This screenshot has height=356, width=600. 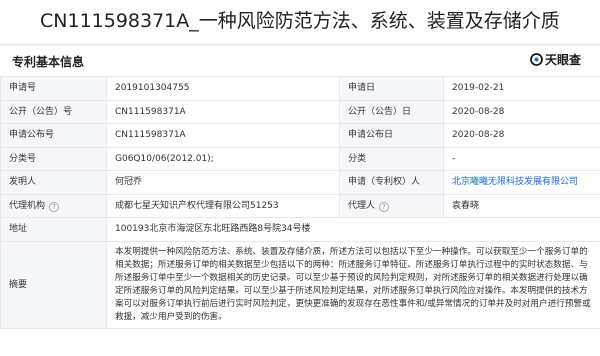 What do you see at coordinates (563, 60) in the screenshot?
I see `logo-text: 天眼查` at bounding box center [563, 60].